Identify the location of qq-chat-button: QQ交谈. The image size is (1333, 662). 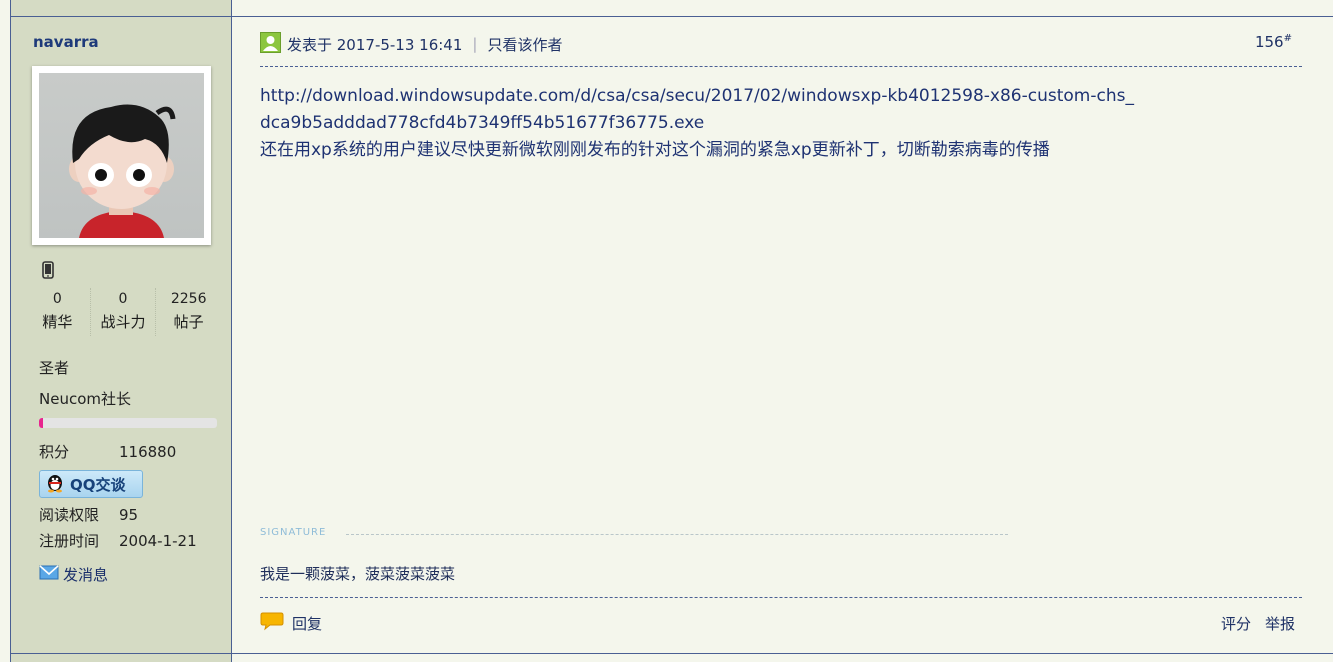
(91, 484).